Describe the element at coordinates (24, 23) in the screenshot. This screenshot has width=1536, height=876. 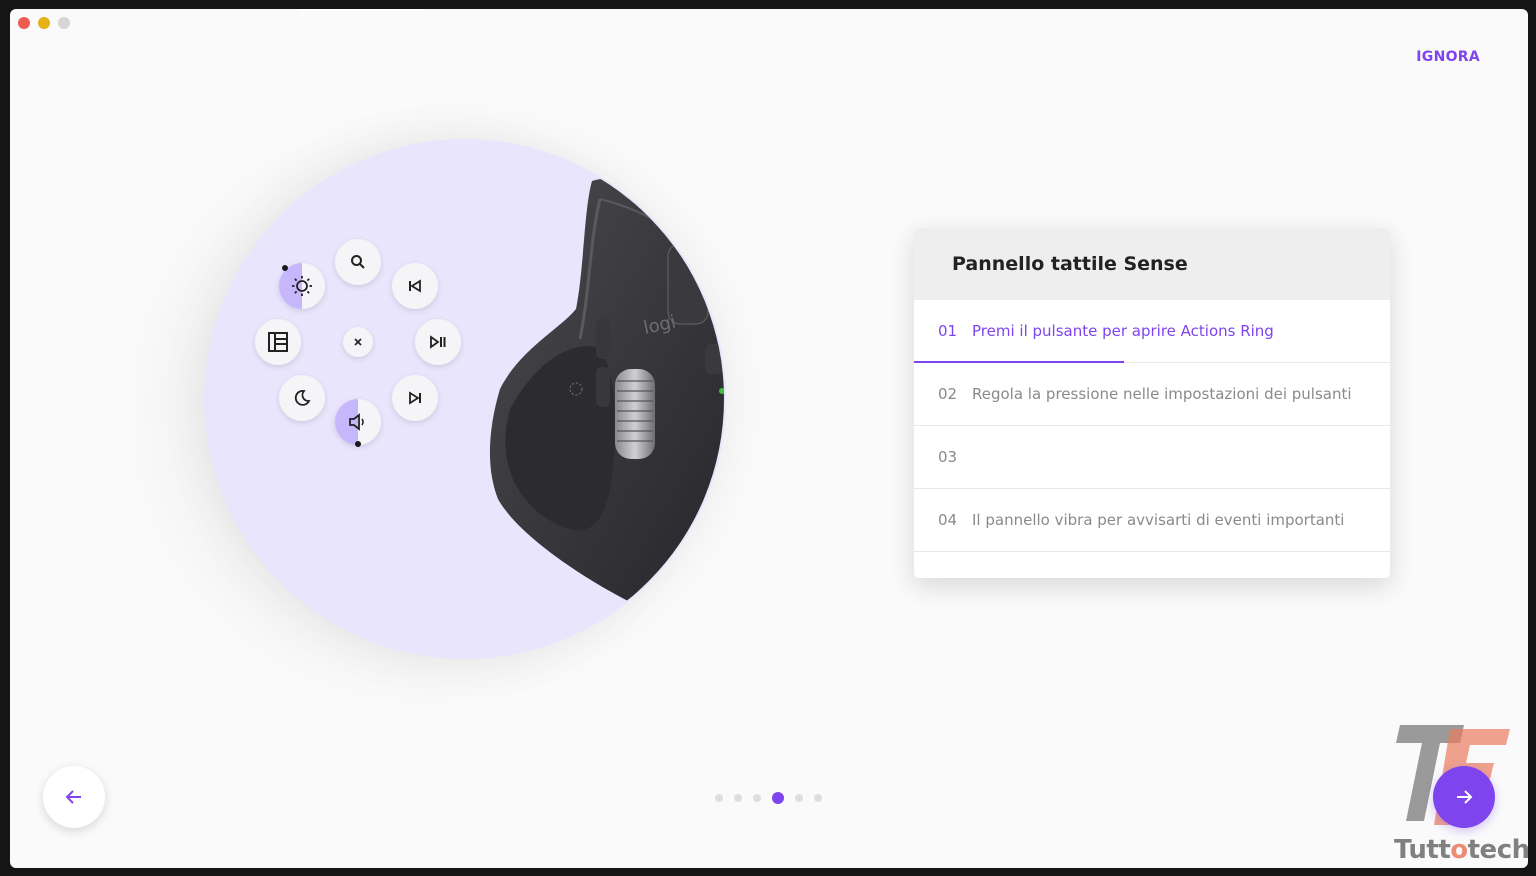
I see `close-window-button` at that location.